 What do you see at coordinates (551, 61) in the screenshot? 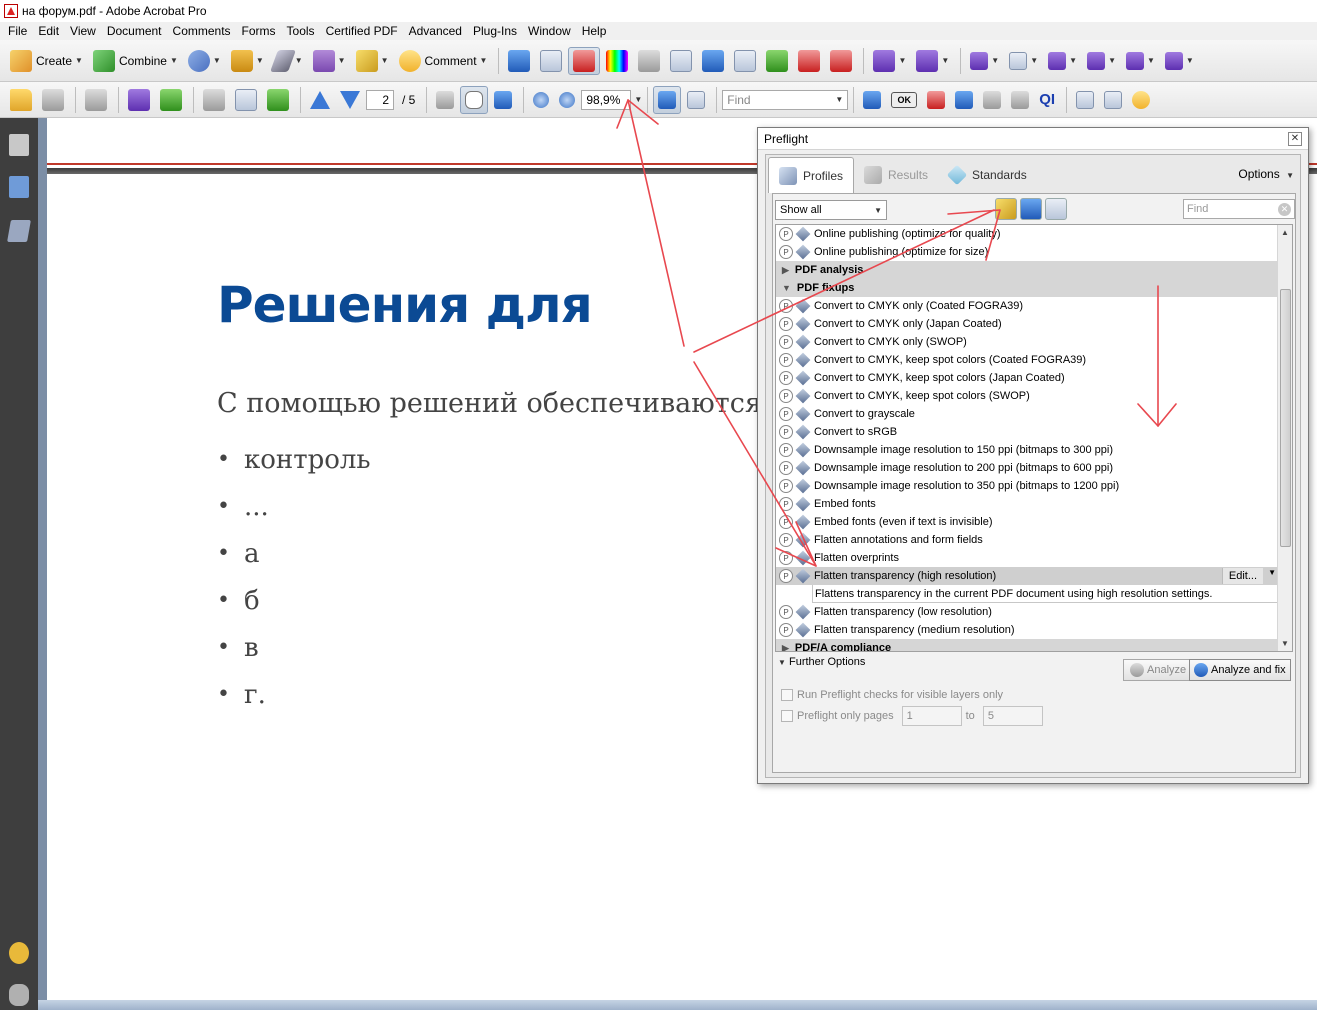
I see `crop-marks-button` at bounding box center [551, 61].